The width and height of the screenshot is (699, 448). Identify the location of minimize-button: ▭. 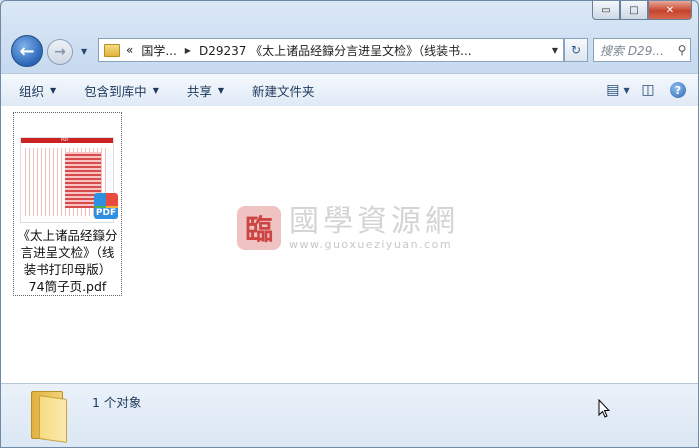
(606, 10).